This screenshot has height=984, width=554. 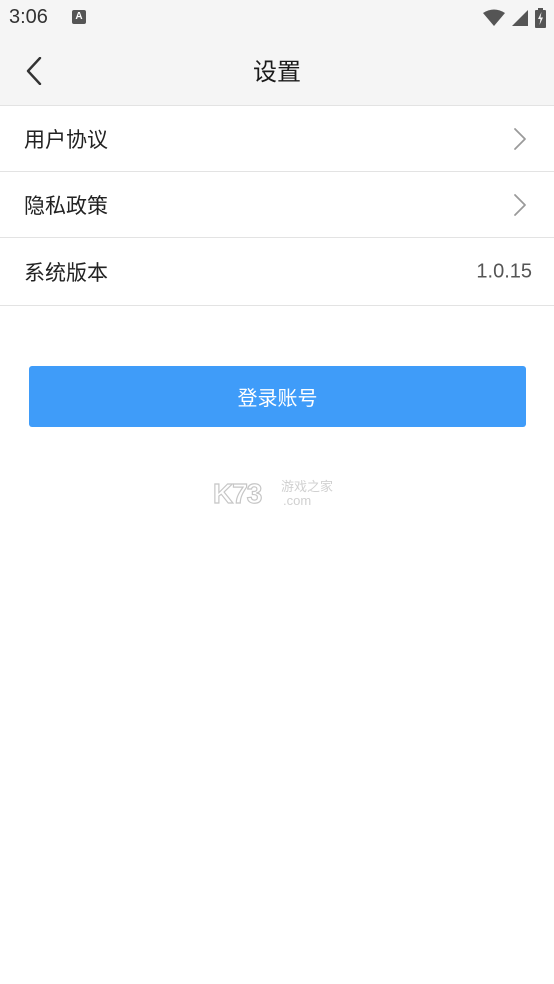 What do you see at coordinates (297, 500) in the screenshot?
I see `svg-text: .com` at bounding box center [297, 500].